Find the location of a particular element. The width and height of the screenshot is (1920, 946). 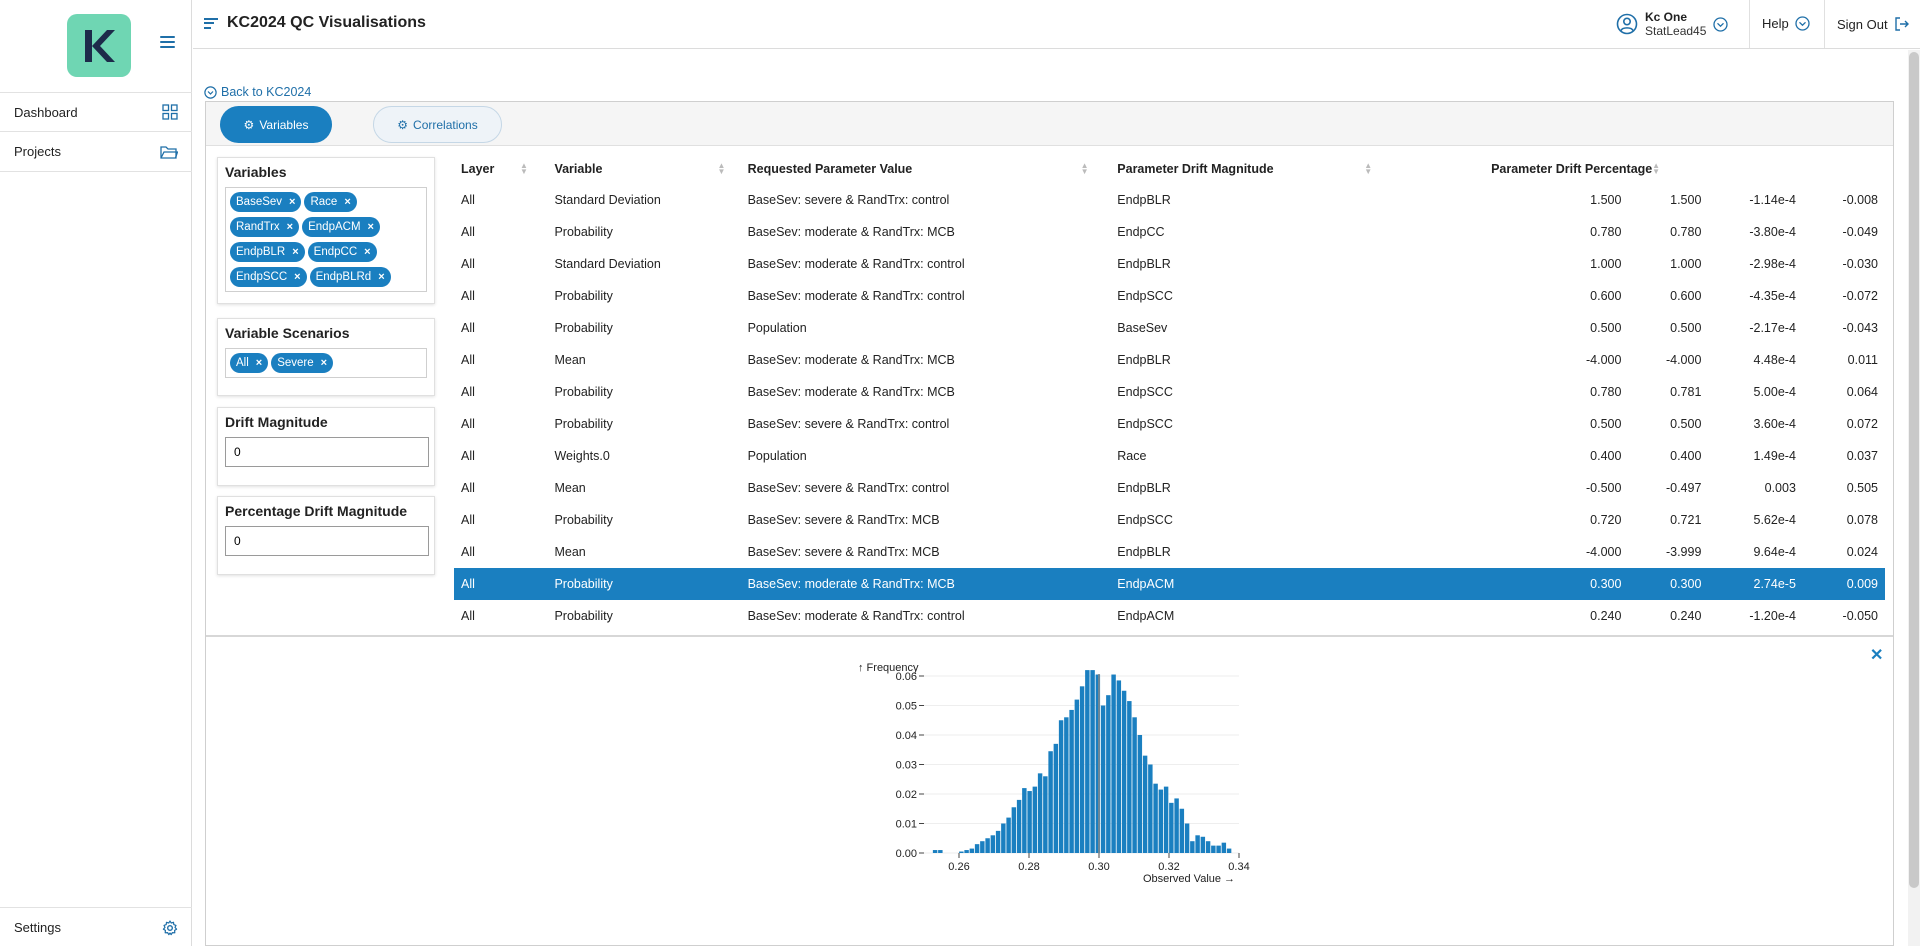

tab-correlations: ⚙ Correlations is located at coordinates (437, 124).